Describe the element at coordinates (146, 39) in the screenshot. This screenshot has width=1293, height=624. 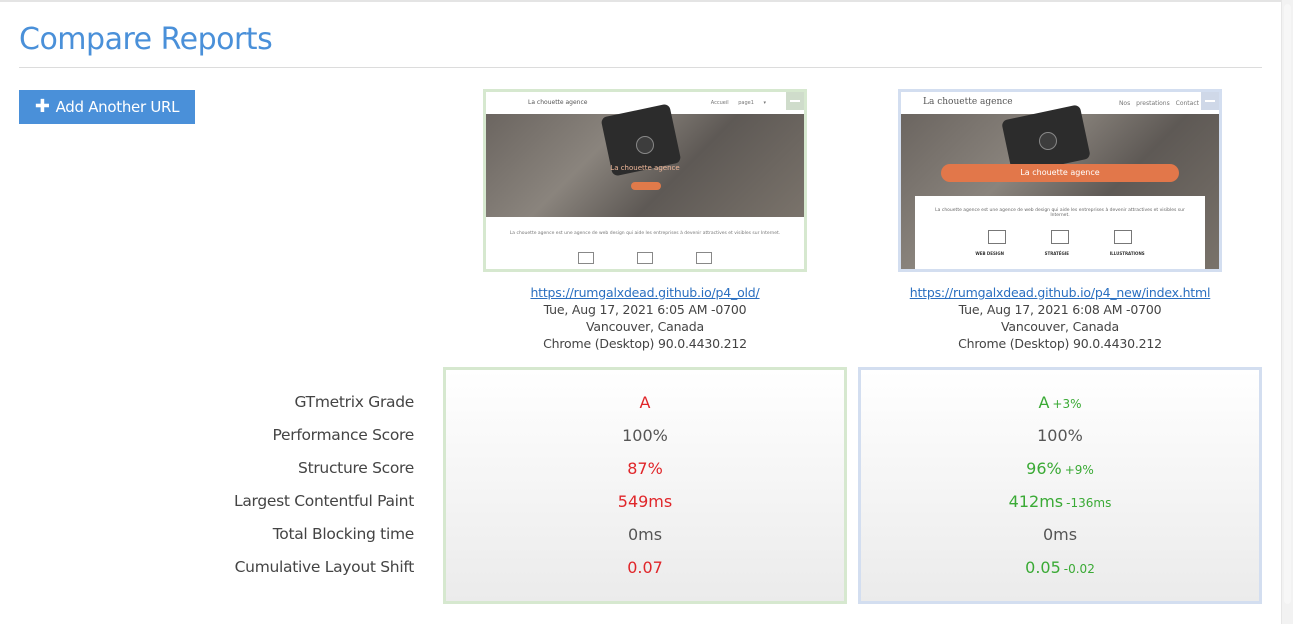
I see `page-title: Compare Reports` at that location.